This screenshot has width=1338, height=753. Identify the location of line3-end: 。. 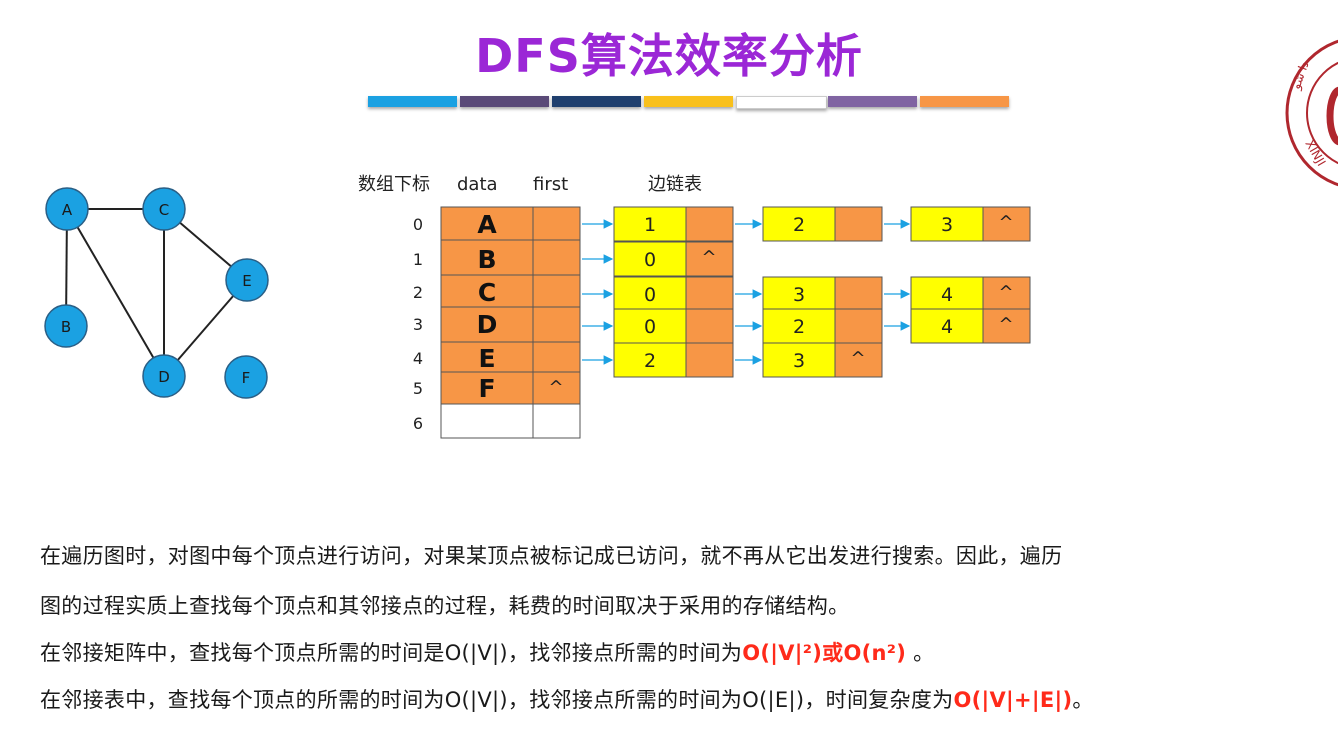
(920, 653).